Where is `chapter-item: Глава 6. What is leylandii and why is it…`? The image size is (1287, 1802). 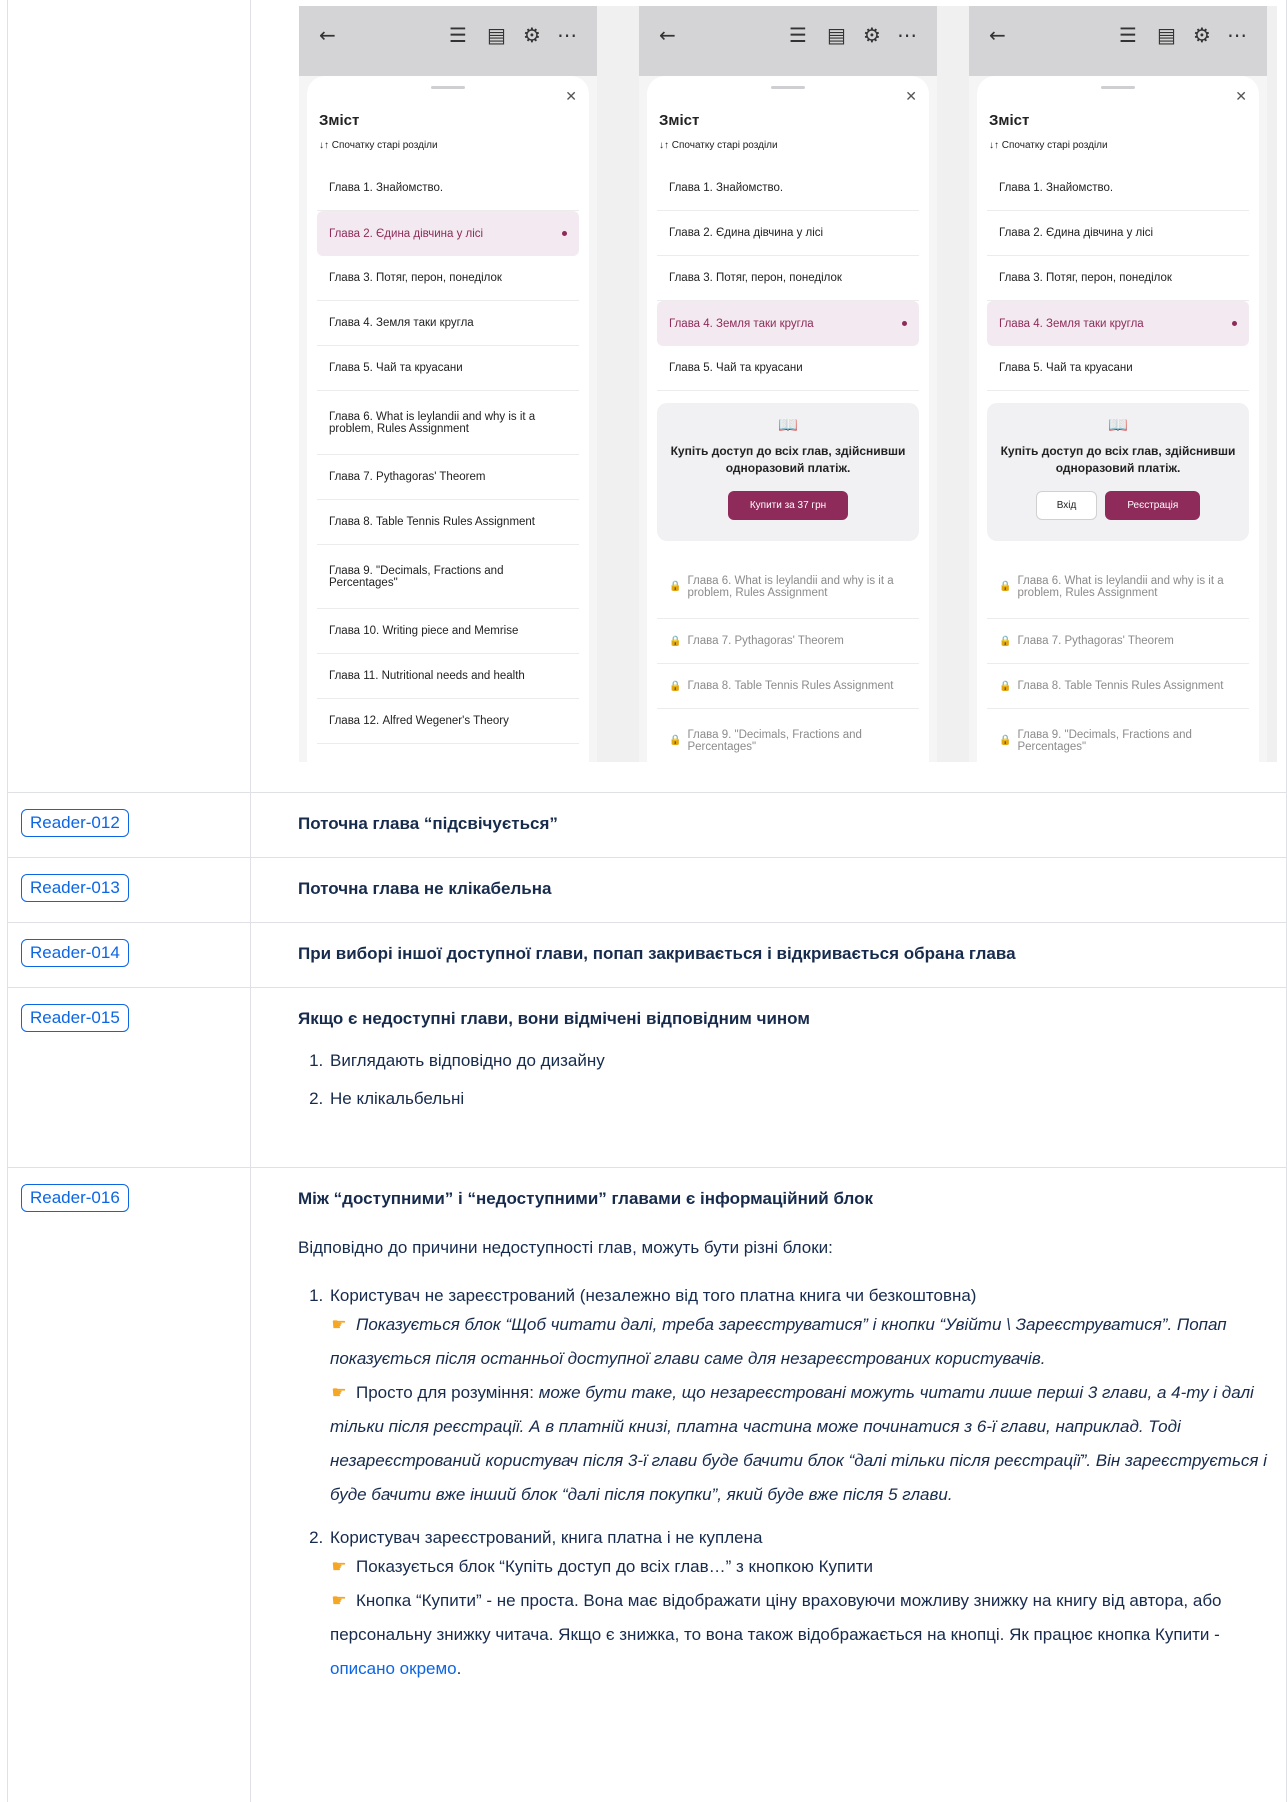
chapter-item: Глава 6. What is leylandii and why is it… is located at coordinates (448, 423).